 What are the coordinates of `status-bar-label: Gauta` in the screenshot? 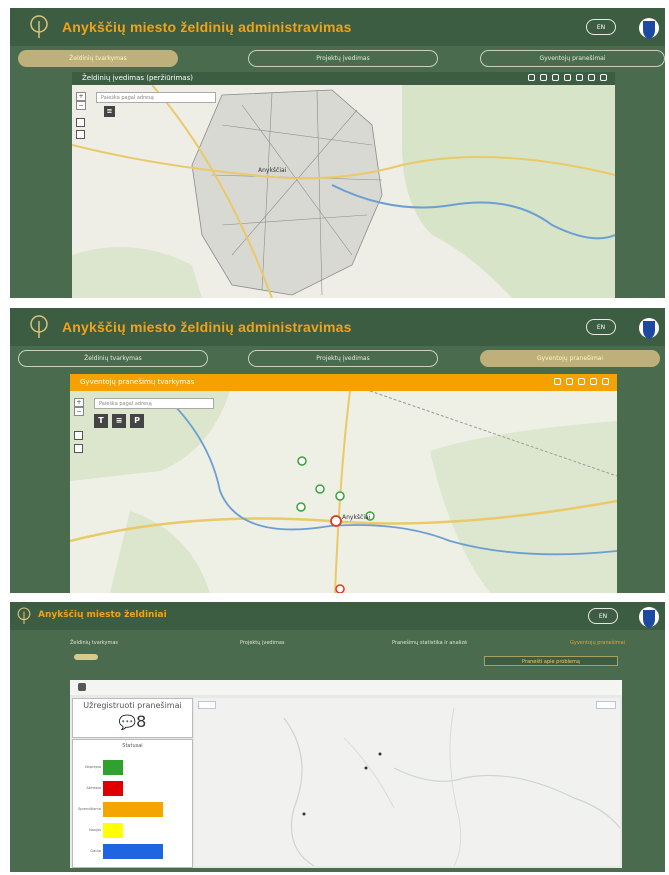 It's located at (95, 851).